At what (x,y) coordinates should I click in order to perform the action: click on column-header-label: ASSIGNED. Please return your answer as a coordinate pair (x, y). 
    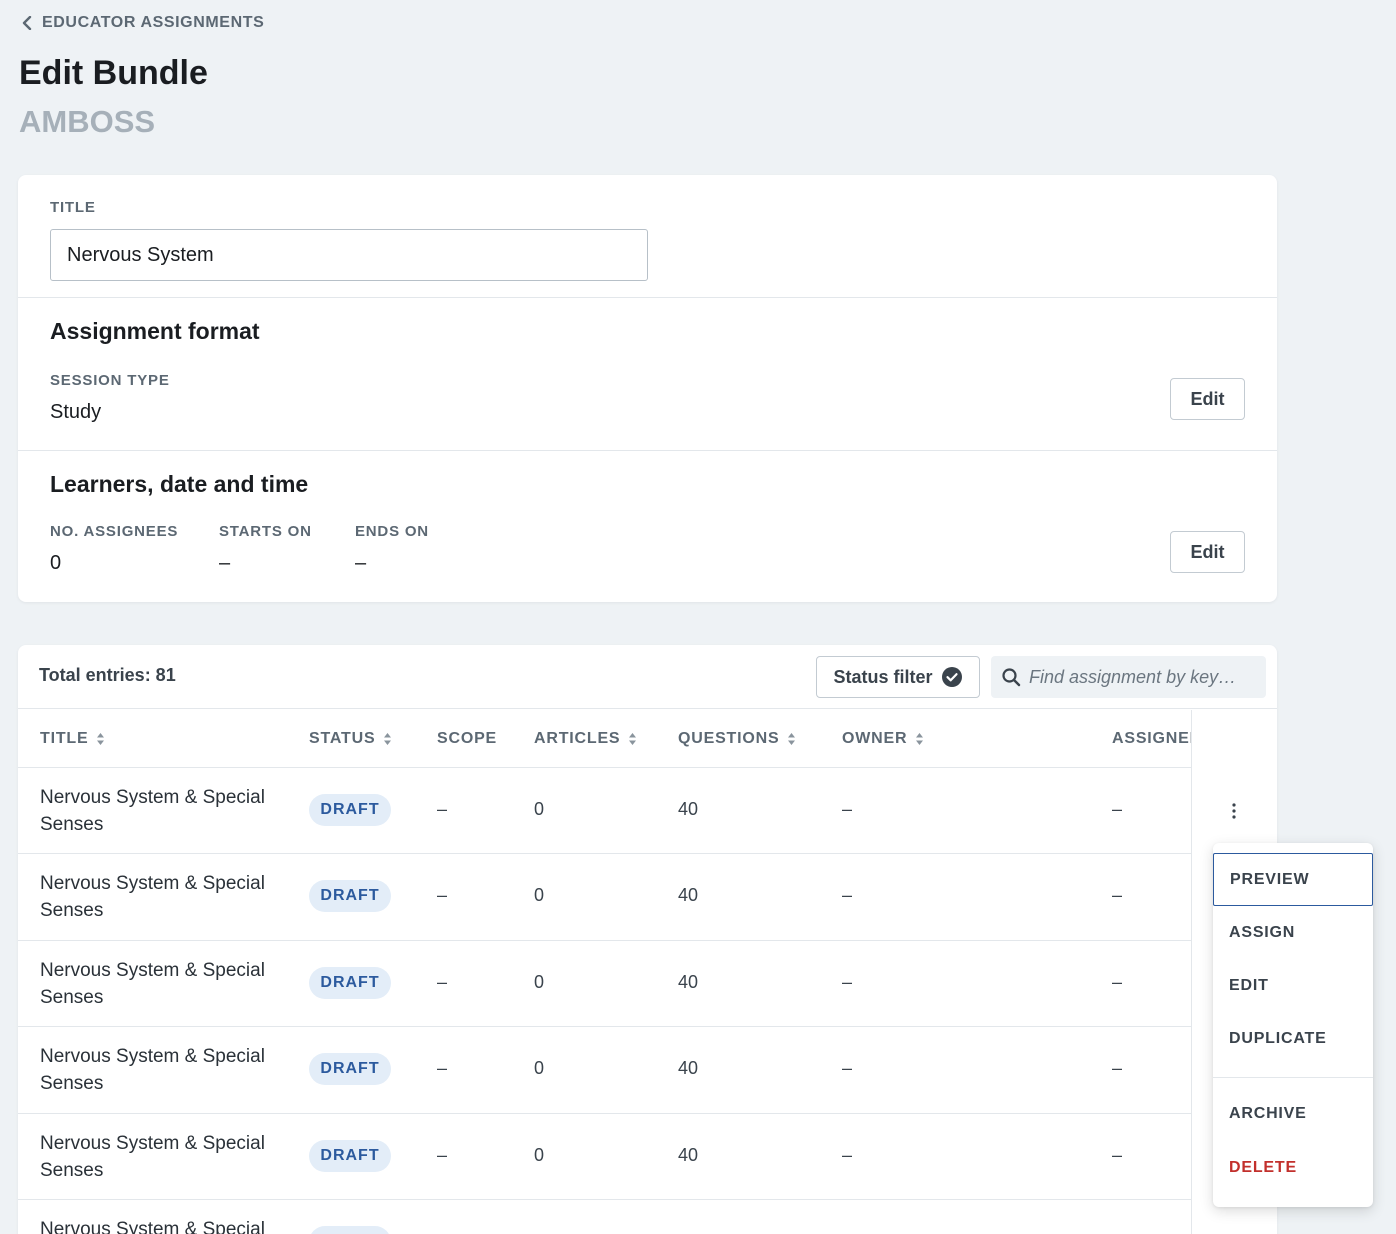
    Looking at the image, I should click on (1153, 738).